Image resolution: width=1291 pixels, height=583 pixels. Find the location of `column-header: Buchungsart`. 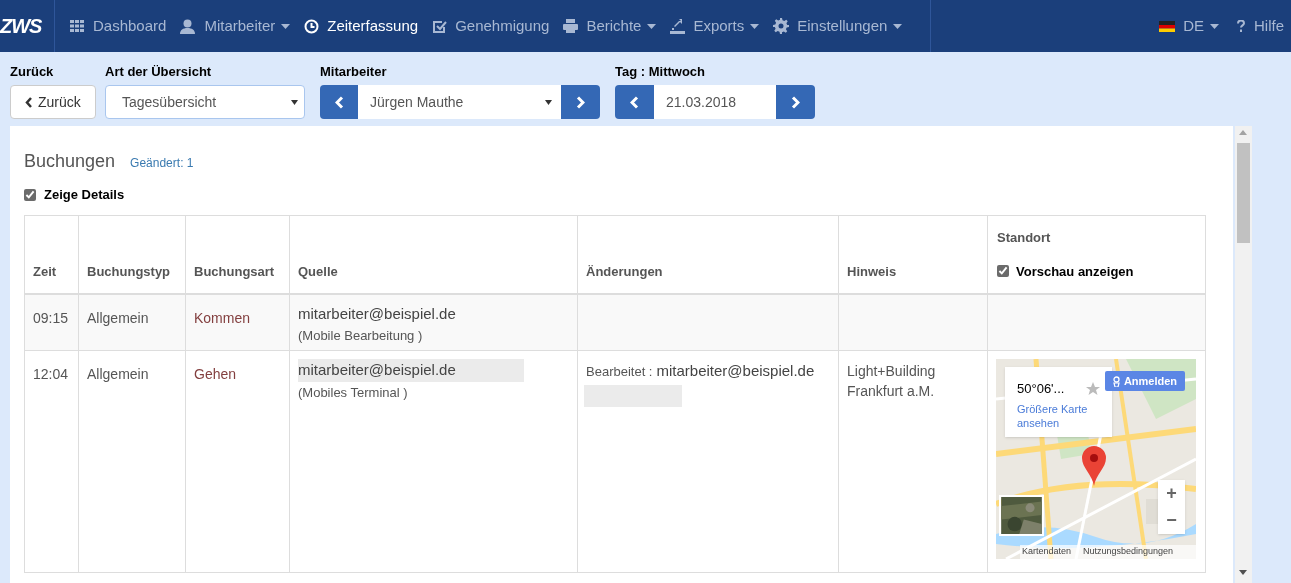

column-header: Buchungsart is located at coordinates (234, 271).